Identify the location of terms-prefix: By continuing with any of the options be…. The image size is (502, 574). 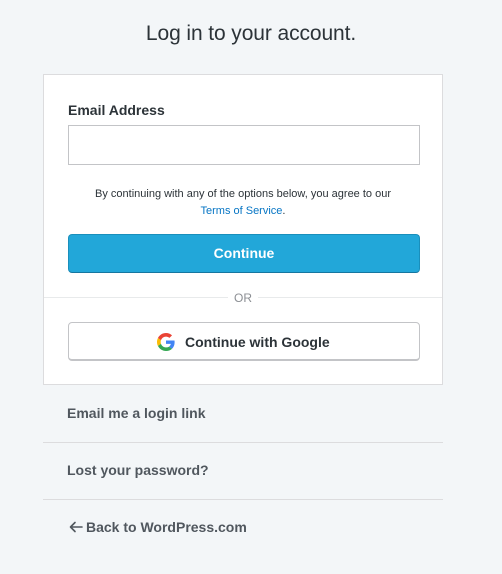
(243, 194).